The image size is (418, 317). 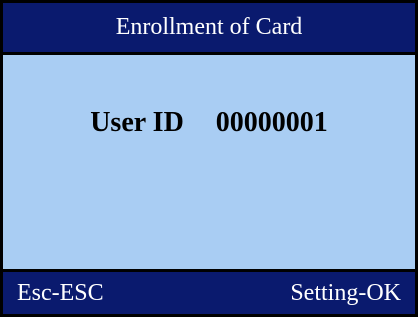 What do you see at coordinates (209, 123) in the screenshot?
I see `user-id-row: User ID 00000001` at bounding box center [209, 123].